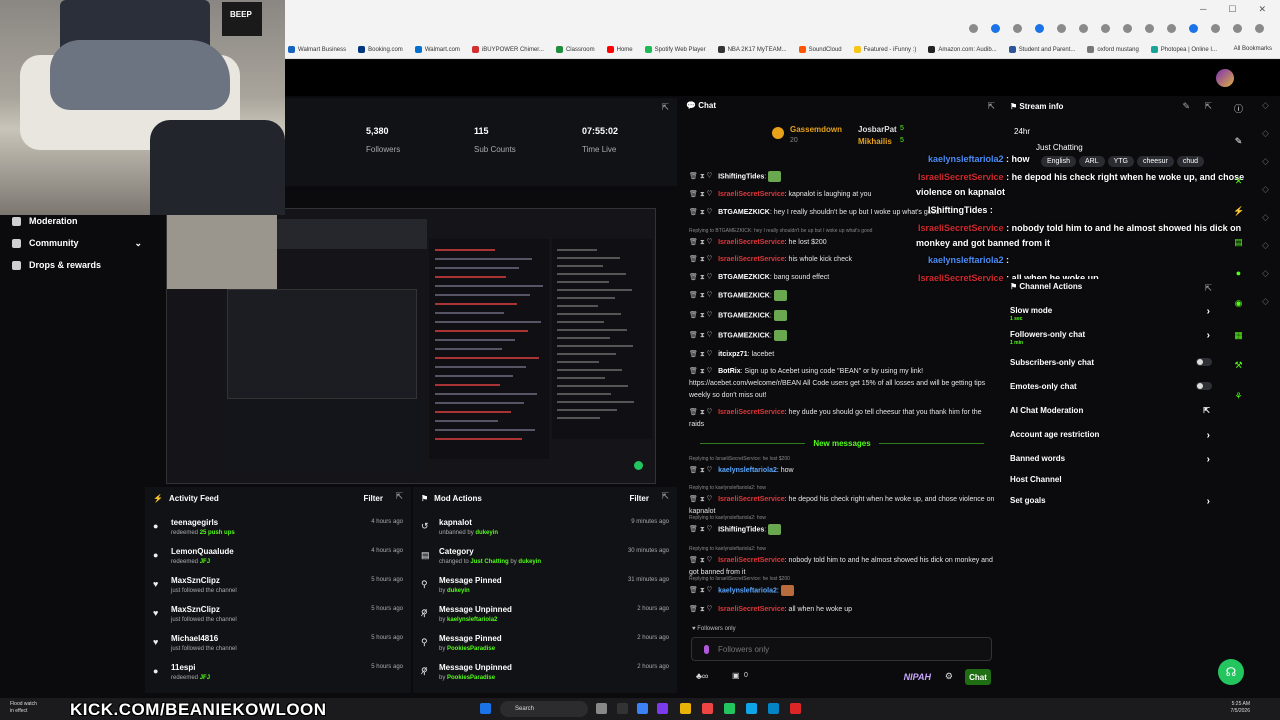 The image size is (1280, 720). What do you see at coordinates (842, 530) in the screenshot?
I see `chat-message: 🗑 ⧗ ♡ IShiftingTides:` at bounding box center [842, 530].